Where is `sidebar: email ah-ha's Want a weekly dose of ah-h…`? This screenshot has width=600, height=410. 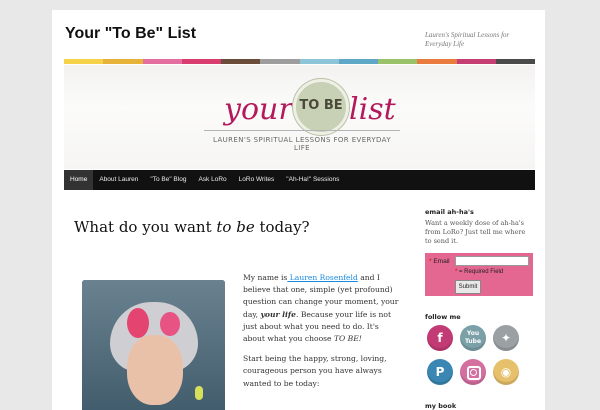
sidebar: email ah-ha's Want a weekly dose of ah-h… is located at coordinates (479, 300).